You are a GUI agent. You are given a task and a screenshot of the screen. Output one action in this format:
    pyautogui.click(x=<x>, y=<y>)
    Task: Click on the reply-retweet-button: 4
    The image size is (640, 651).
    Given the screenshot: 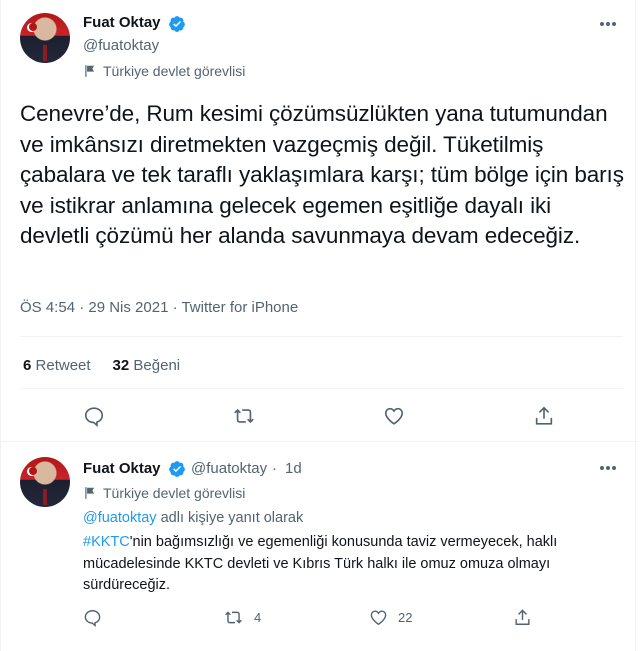 What is the action you would take?
    pyautogui.click(x=242, y=617)
    